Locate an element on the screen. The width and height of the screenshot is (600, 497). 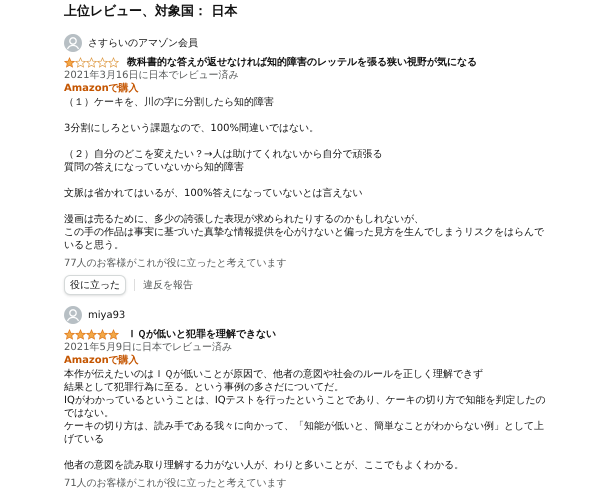
review-text-line: 他者の意図を読み取り理解する力がない人が、わりと多いことが、ここでもよくわかる。 is located at coordinates (264, 465).